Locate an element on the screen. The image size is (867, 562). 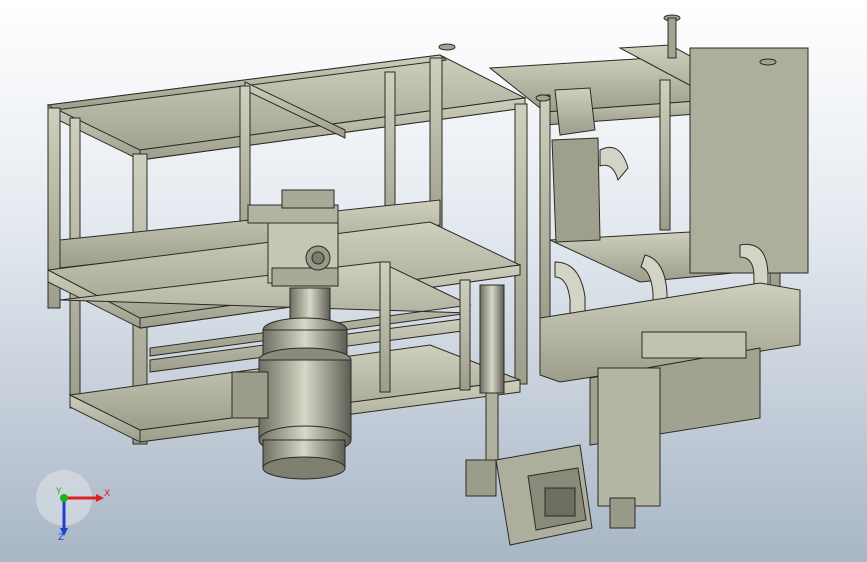
x-axis-label: X is located at coordinates (107, 494).